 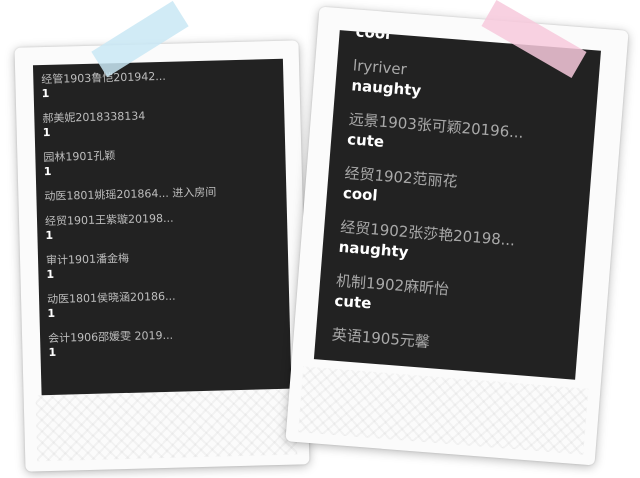 I want to click on list-item: 机制1902麻昕怡 cute, so click(x=458, y=300).